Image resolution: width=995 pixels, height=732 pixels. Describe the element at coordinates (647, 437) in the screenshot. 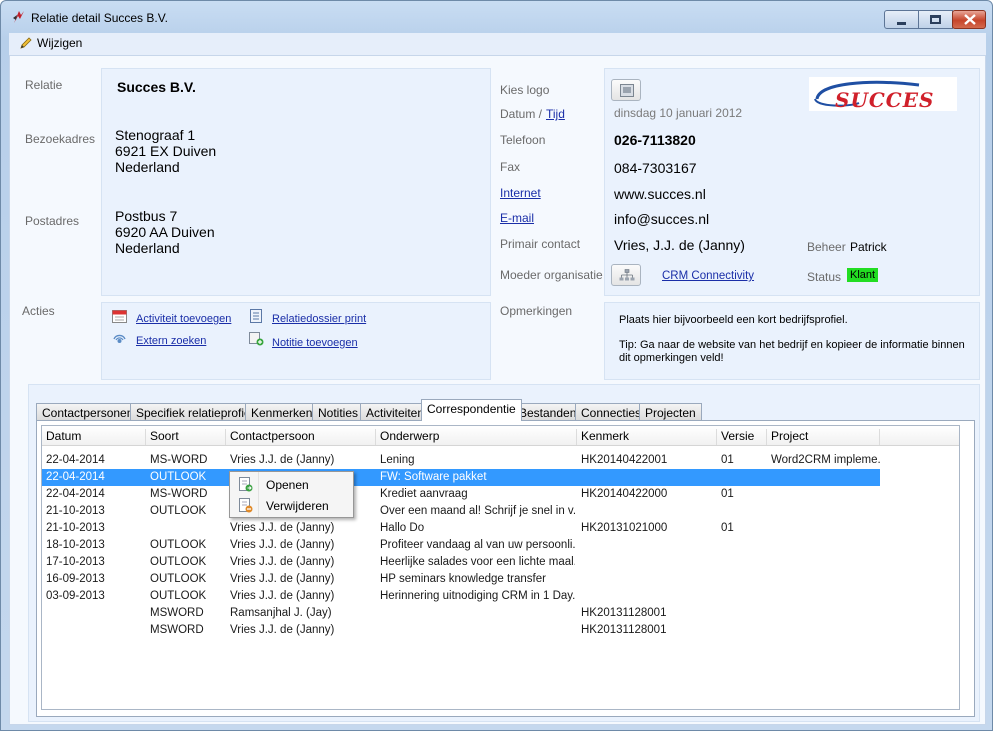

I see `column-header-kenmerk: Kenmerk` at that location.